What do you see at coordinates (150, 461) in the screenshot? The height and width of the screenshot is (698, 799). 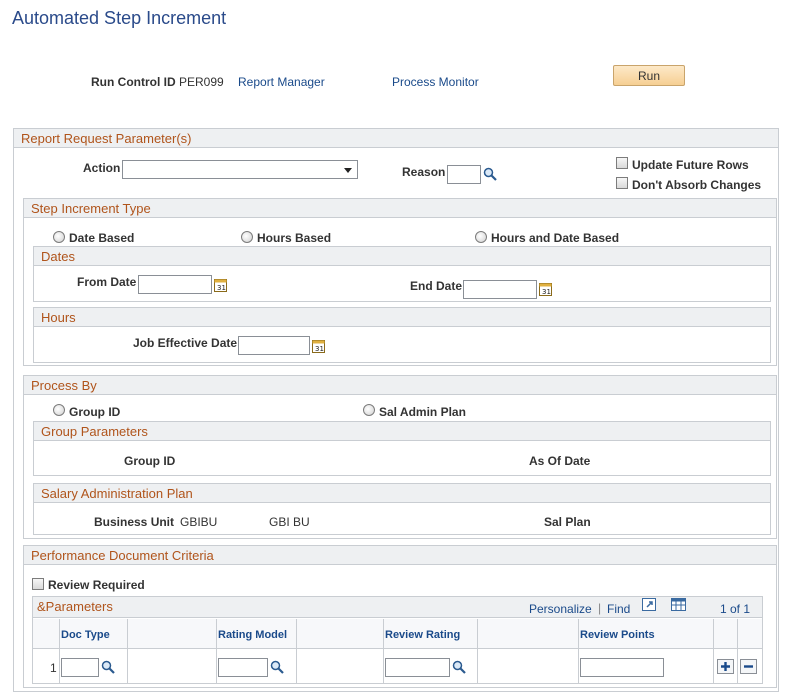 I see `group-id-label: Group ID` at bounding box center [150, 461].